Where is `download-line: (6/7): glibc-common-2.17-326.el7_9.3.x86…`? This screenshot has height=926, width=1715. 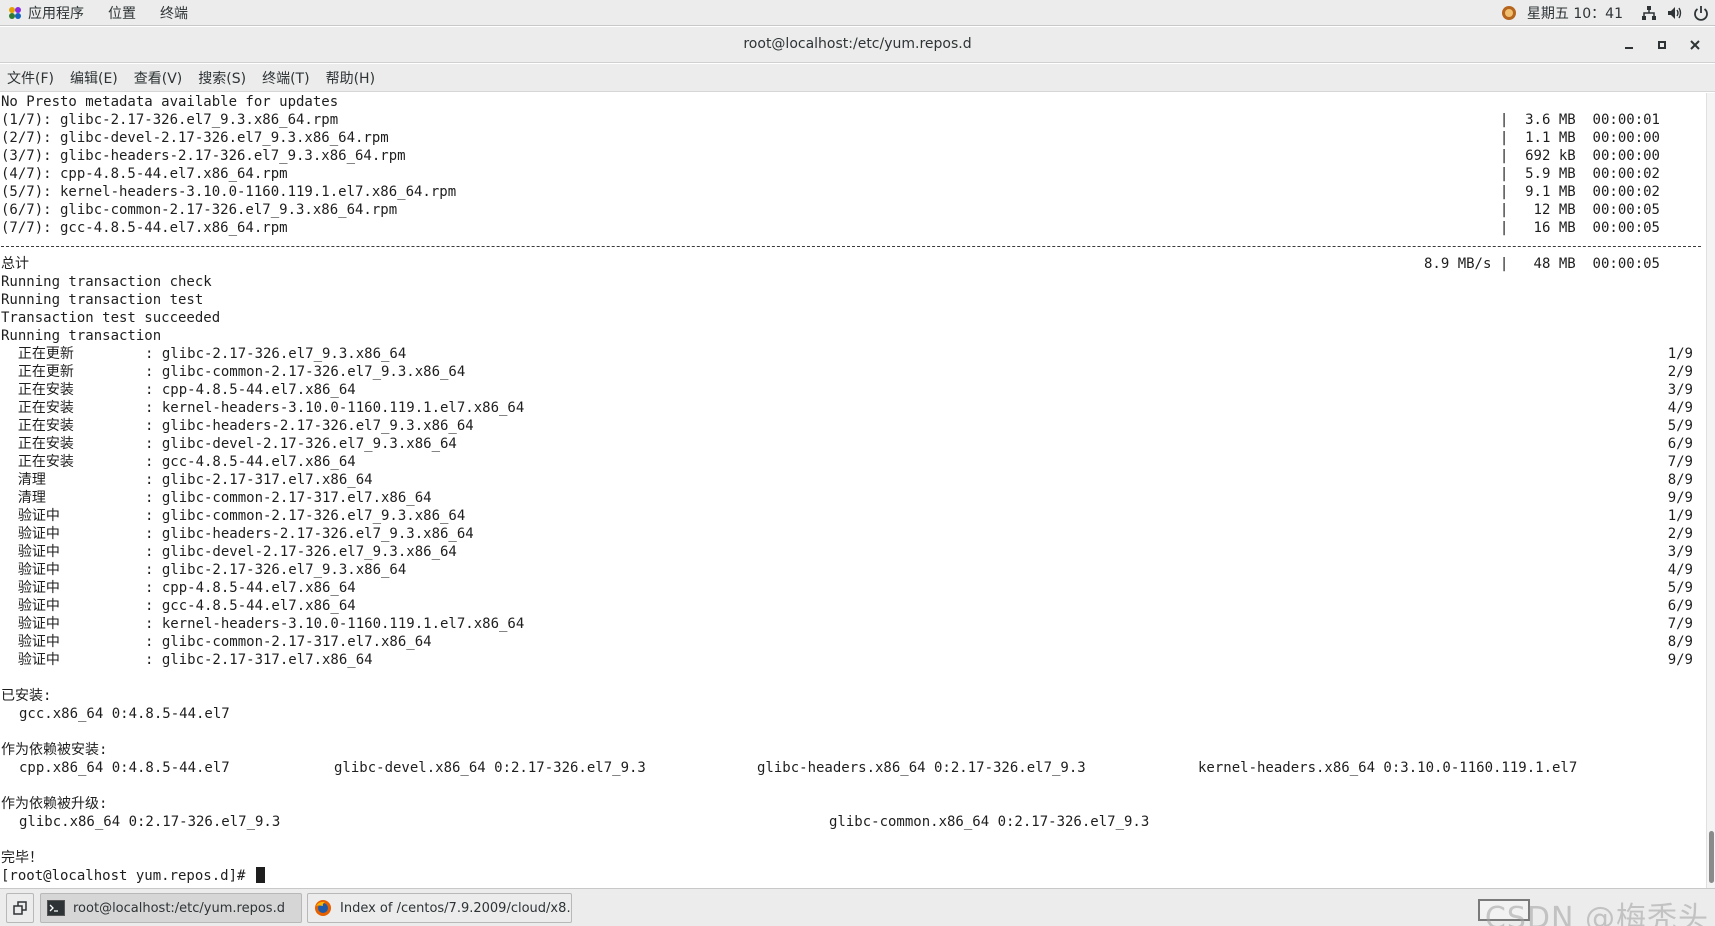 download-line: (6/7): glibc-common-2.17-326.el7_9.3.x86… is located at coordinates (853, 210).